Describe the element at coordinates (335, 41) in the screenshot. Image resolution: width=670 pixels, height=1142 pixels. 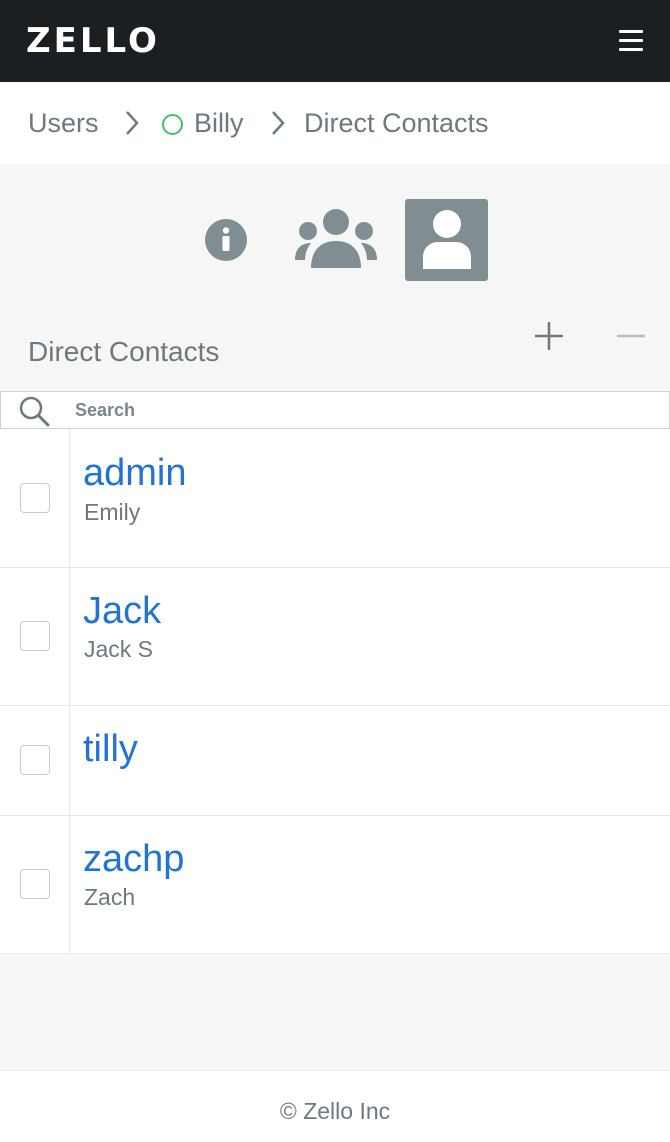
I see `top-bar: ZELLO` at that location.